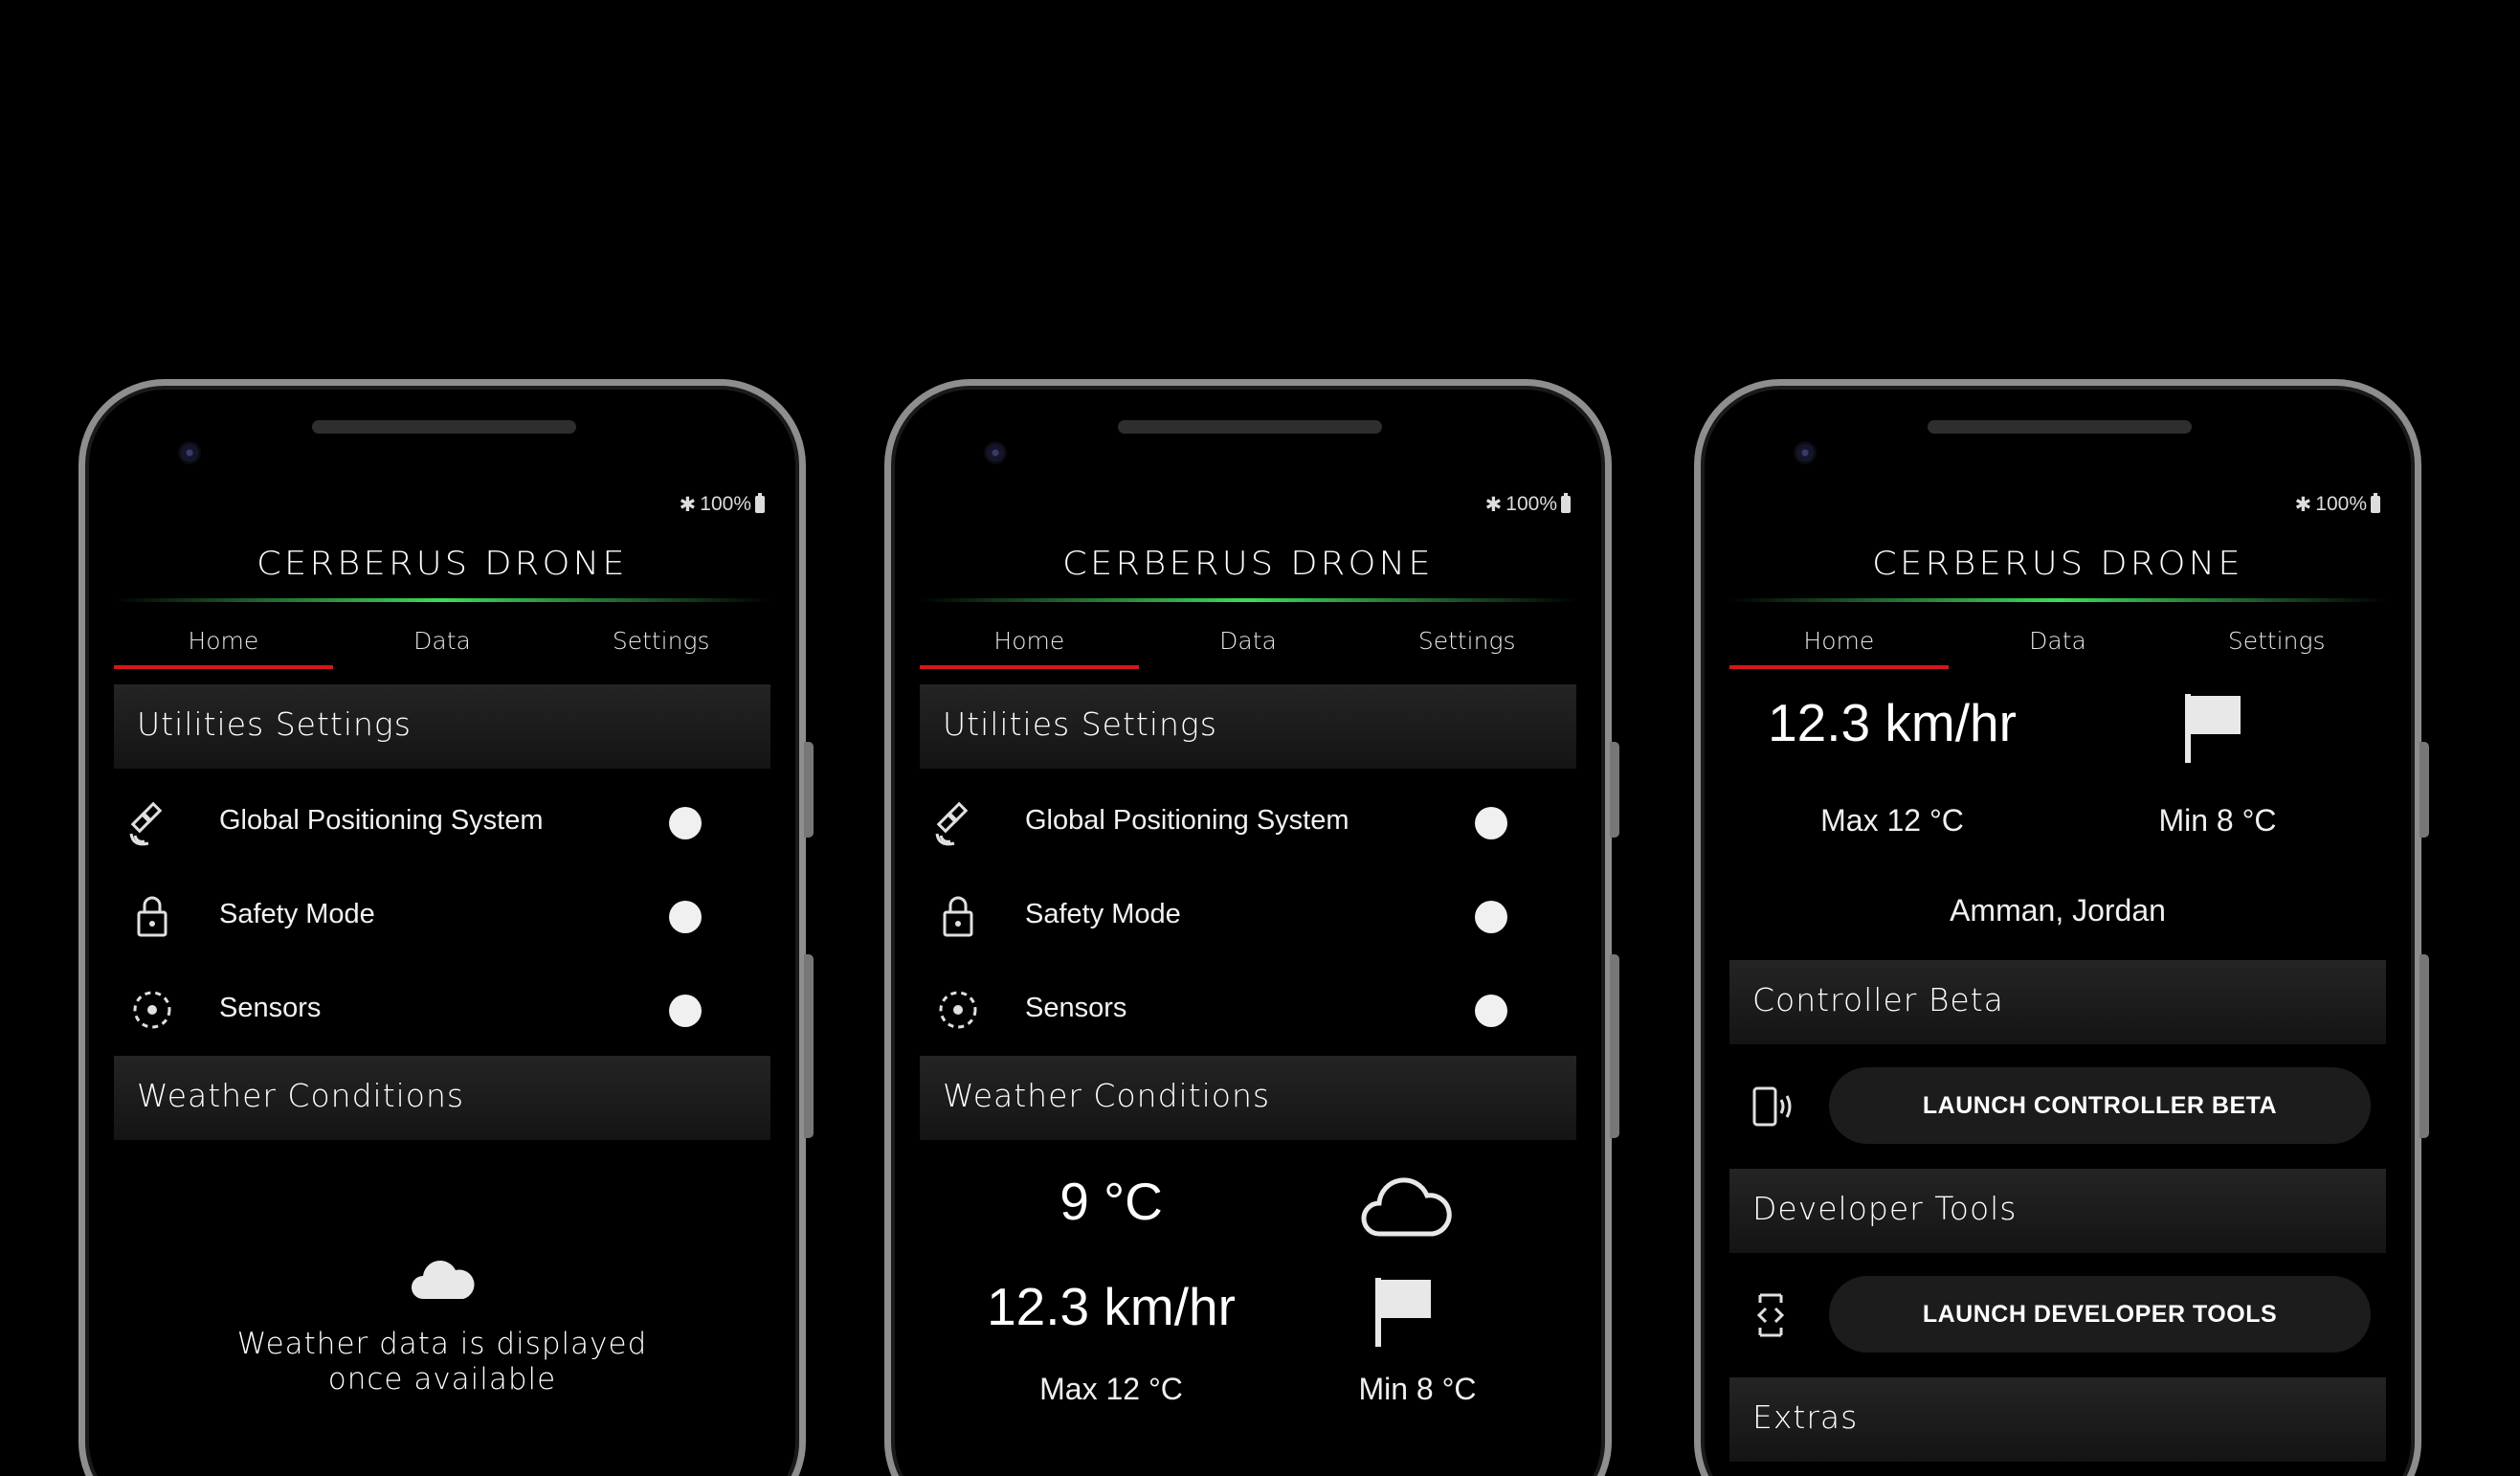  What do you see at coordinates (2100, 1105) in the screenshot?
I see `launch-controller-beta-button: LAUNCH CONTROLLER BETA` at bounding box center [2100, 1105].